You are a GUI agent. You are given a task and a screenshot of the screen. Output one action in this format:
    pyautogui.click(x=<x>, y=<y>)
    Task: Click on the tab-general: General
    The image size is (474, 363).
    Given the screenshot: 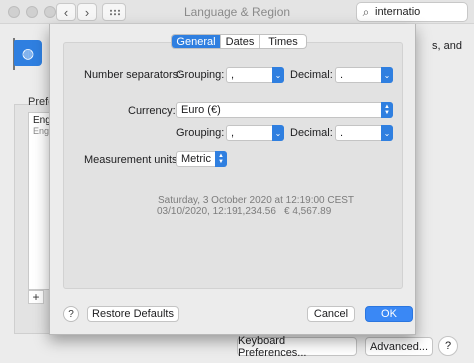 What is the action you would take?
    pyautogui.click(x=196, y=41)
    